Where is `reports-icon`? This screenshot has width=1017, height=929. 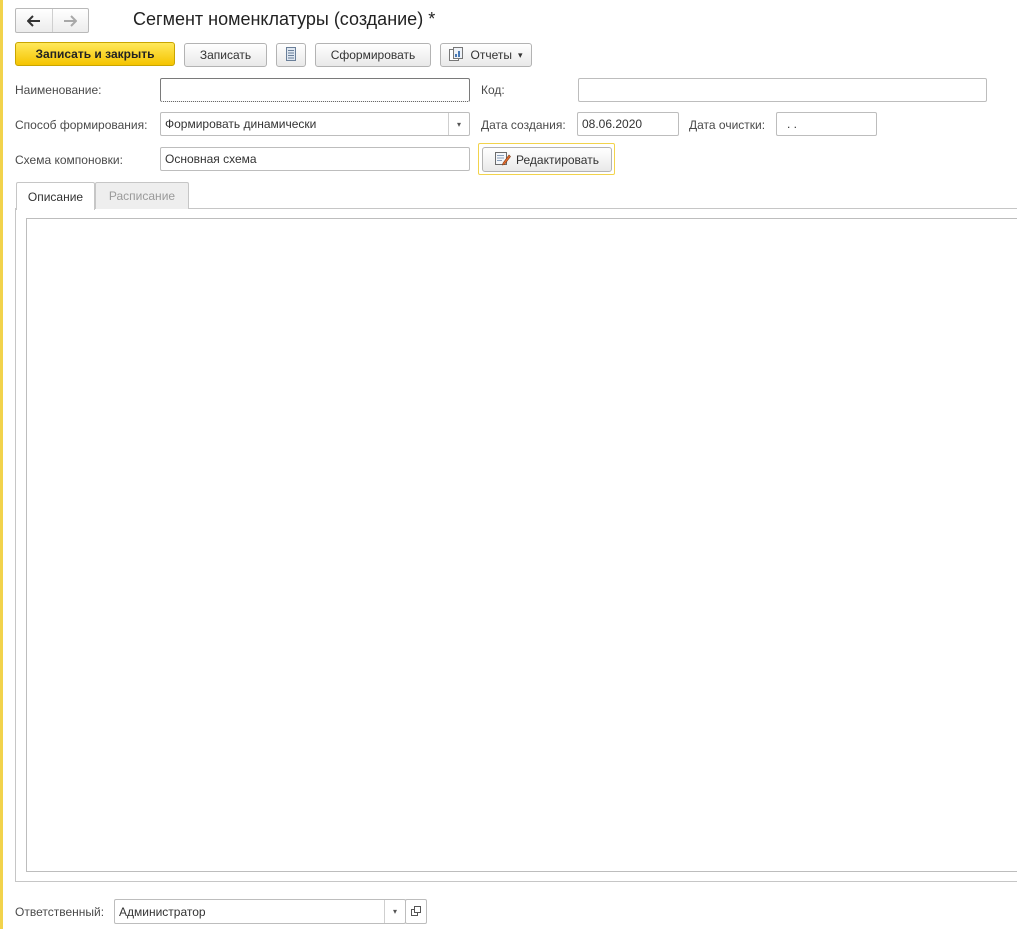 reports-icon is located at coordinates (457, 55).